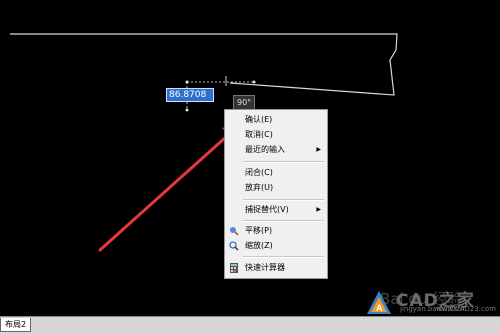  What do you see at coordinates (234, 268) in the screenshot?
I see `calculator-icon` at bounding box center [234, 268].